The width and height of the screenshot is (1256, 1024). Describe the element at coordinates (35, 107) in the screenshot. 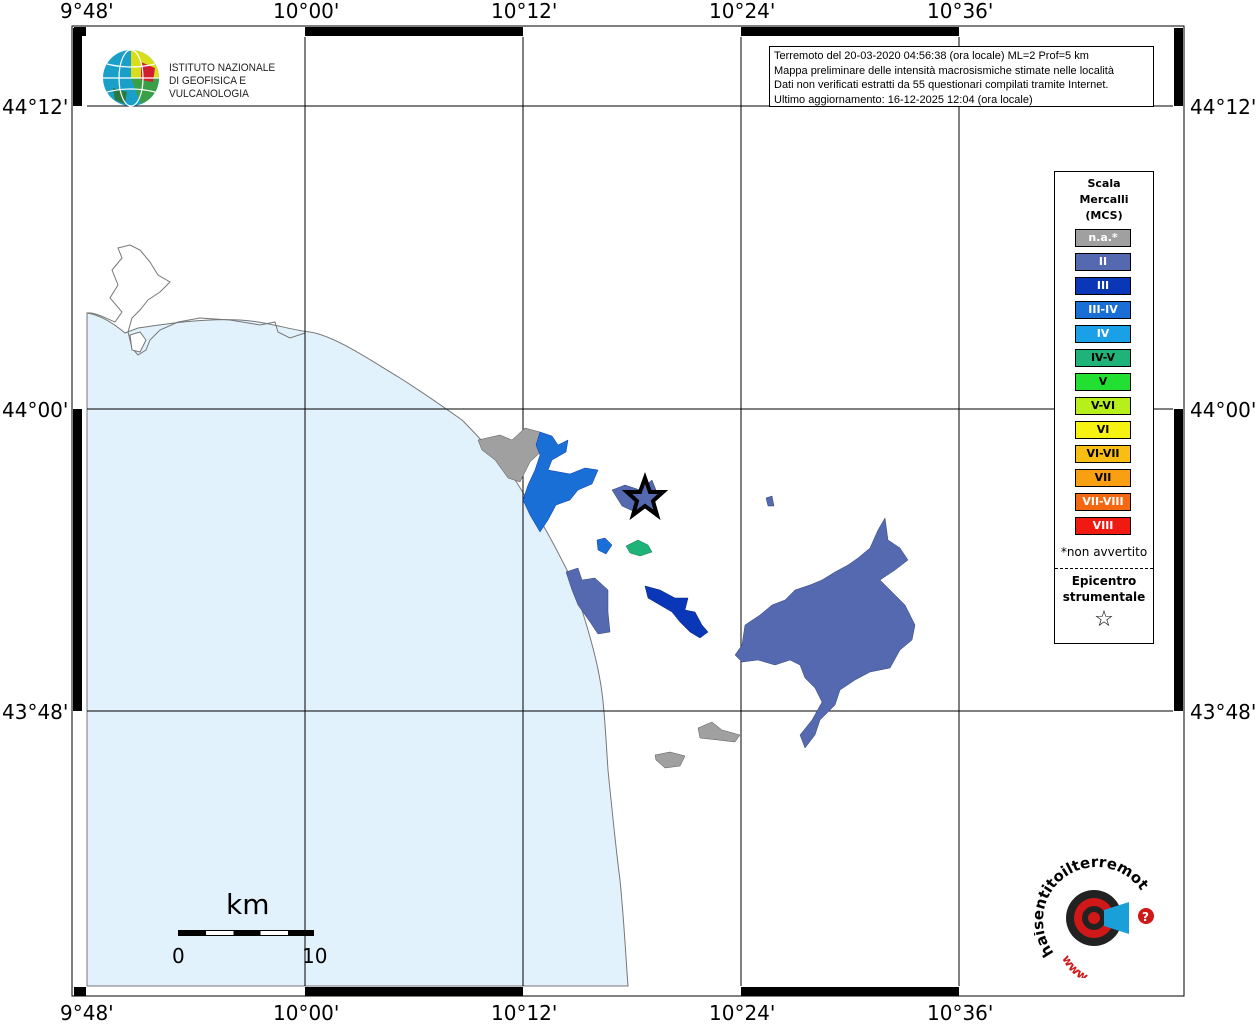

I see `lat-label-left: 44°12'` at that location.